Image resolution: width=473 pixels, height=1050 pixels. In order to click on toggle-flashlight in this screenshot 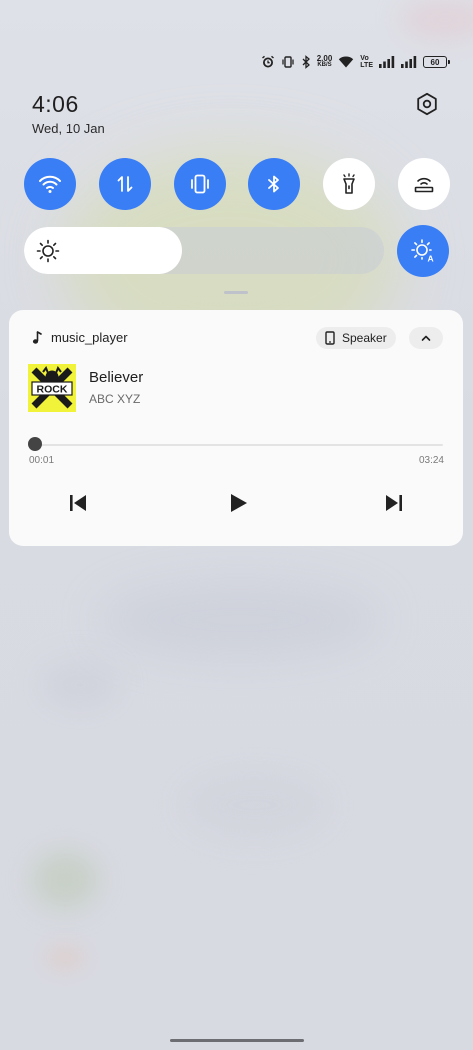, I will do `click(349, 184)`.